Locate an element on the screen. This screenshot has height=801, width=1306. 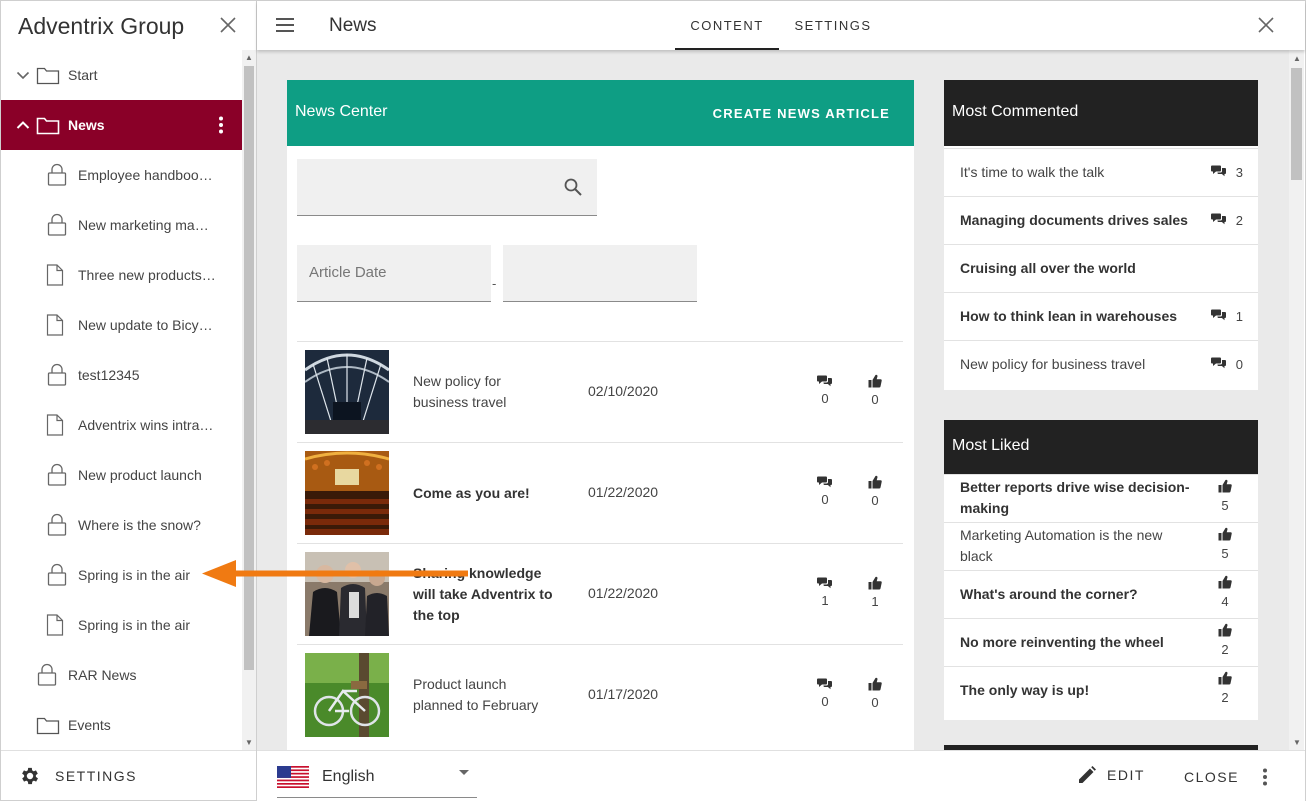
list-item-title: The only way is up! is located at coordinates (1025, 690).